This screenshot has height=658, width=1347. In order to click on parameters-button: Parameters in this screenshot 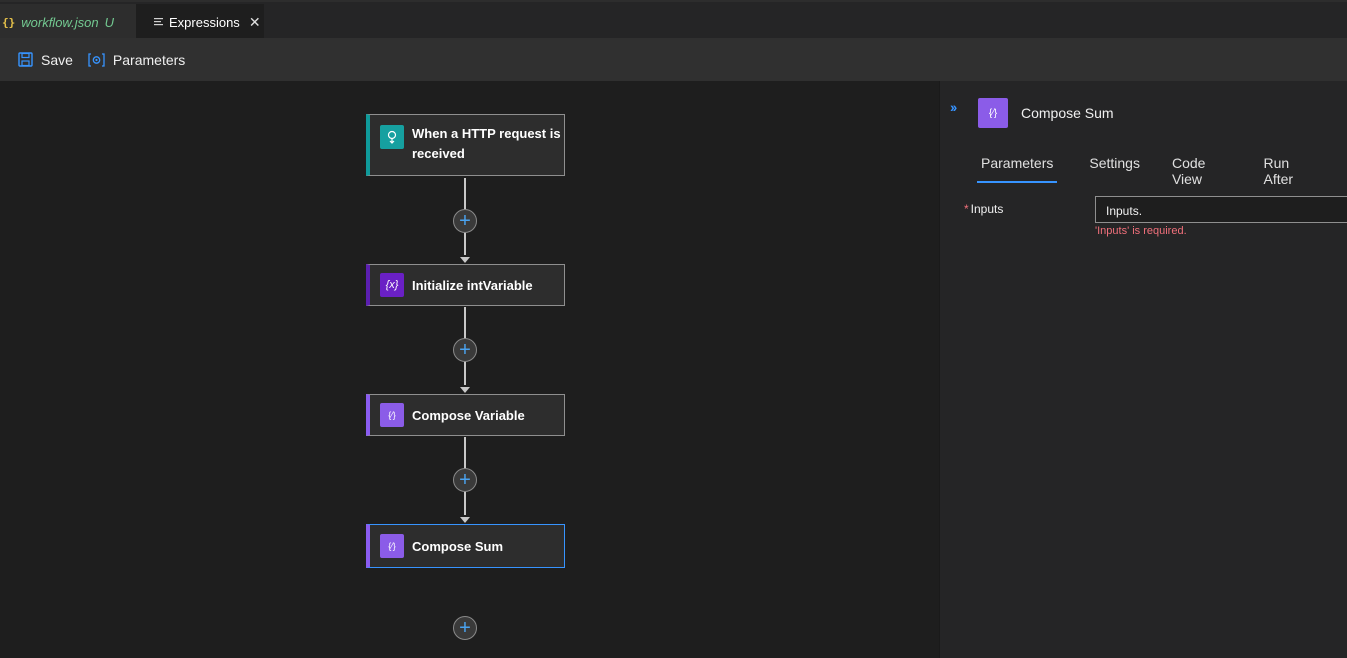, I will do `click(136, 60)`.